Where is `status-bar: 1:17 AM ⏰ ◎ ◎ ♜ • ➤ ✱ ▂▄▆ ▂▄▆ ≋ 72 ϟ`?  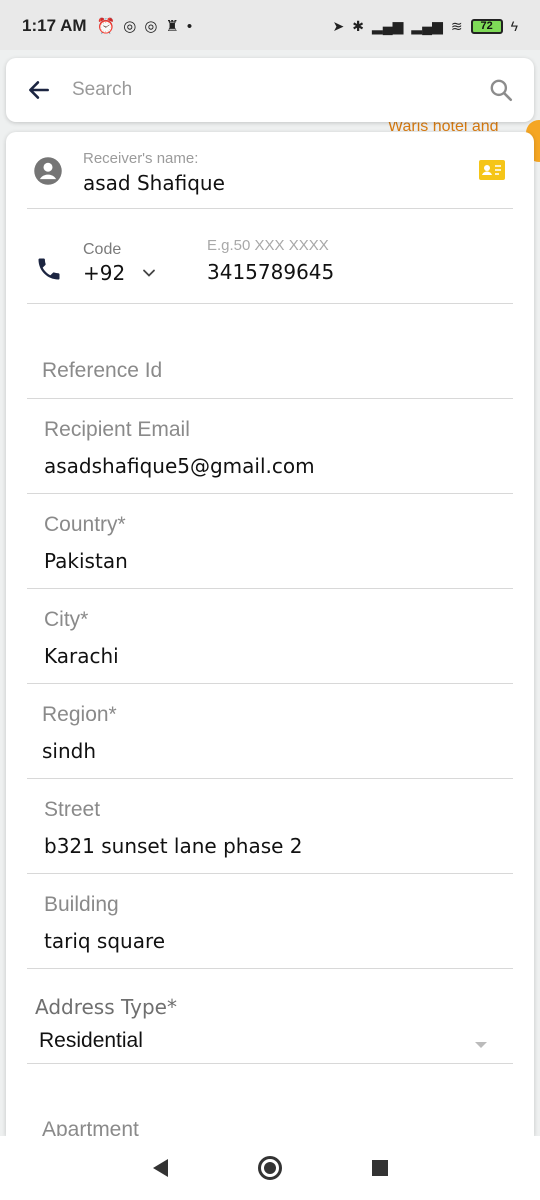
status-bar: 1:17 AM ⏰ ◎ ◎ ♜ • ➤ ✱ ▂▄▆ ▂▄▆ ≋ 72 ϟ is located at coordinates (270, 26).